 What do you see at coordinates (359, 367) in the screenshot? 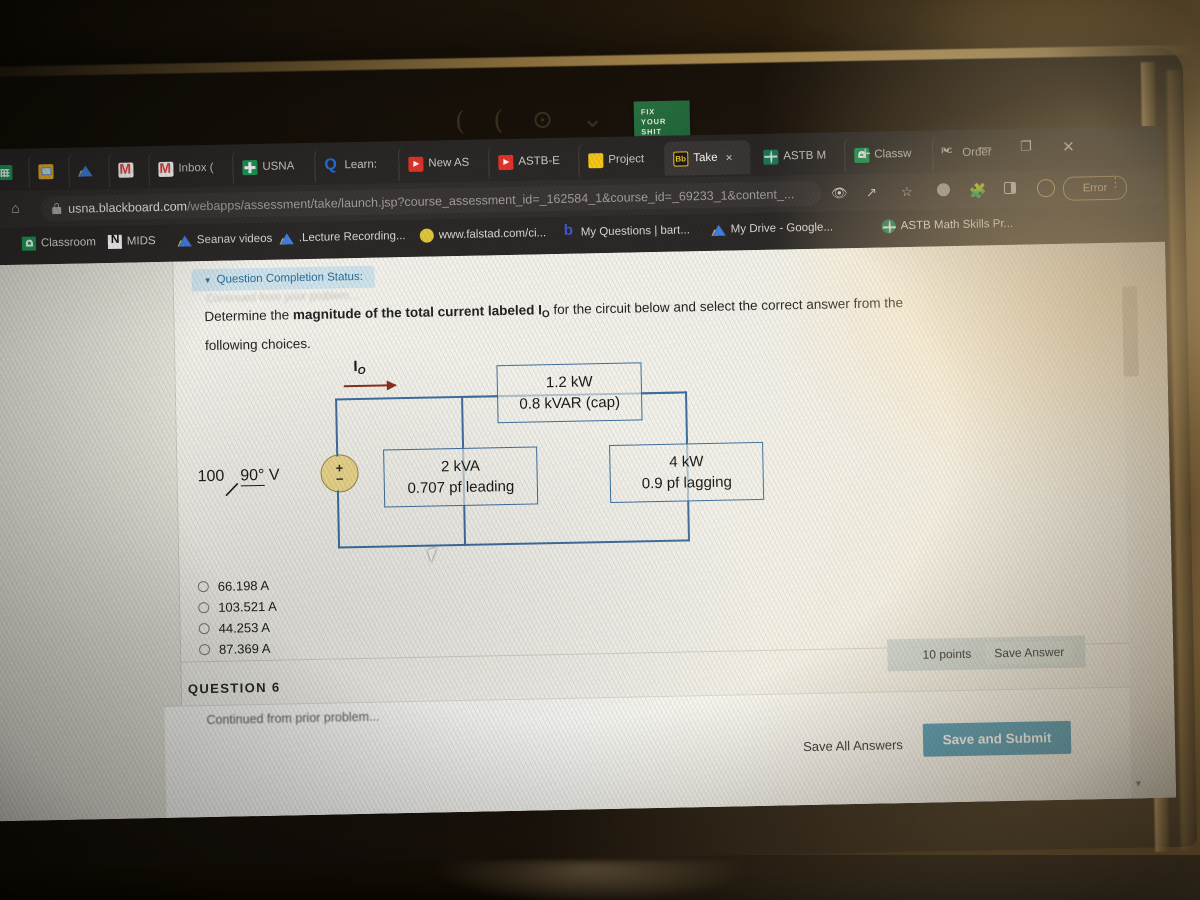
I see `current-label-io: IO` at bounding box center [359, 367].